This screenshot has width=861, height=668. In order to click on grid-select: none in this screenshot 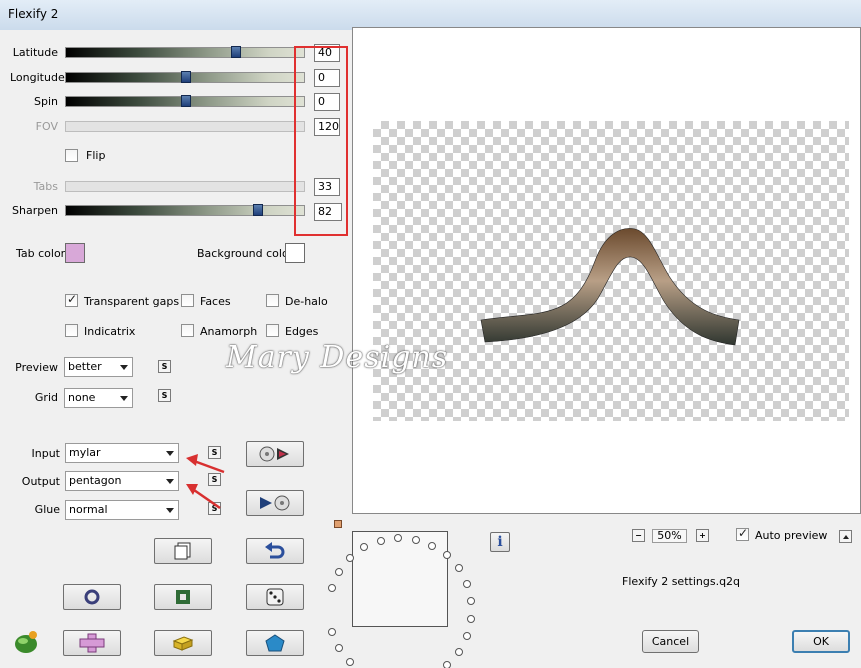, I will do `click(98, 398)`.